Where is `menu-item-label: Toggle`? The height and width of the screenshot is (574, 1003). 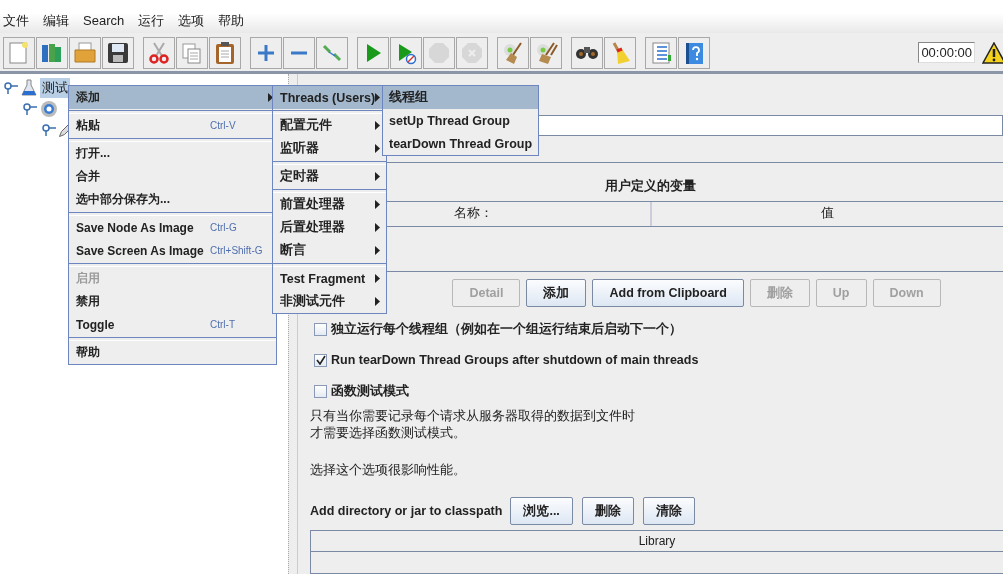 menu-item-label: Toggle is located at coordinates (96, 324).